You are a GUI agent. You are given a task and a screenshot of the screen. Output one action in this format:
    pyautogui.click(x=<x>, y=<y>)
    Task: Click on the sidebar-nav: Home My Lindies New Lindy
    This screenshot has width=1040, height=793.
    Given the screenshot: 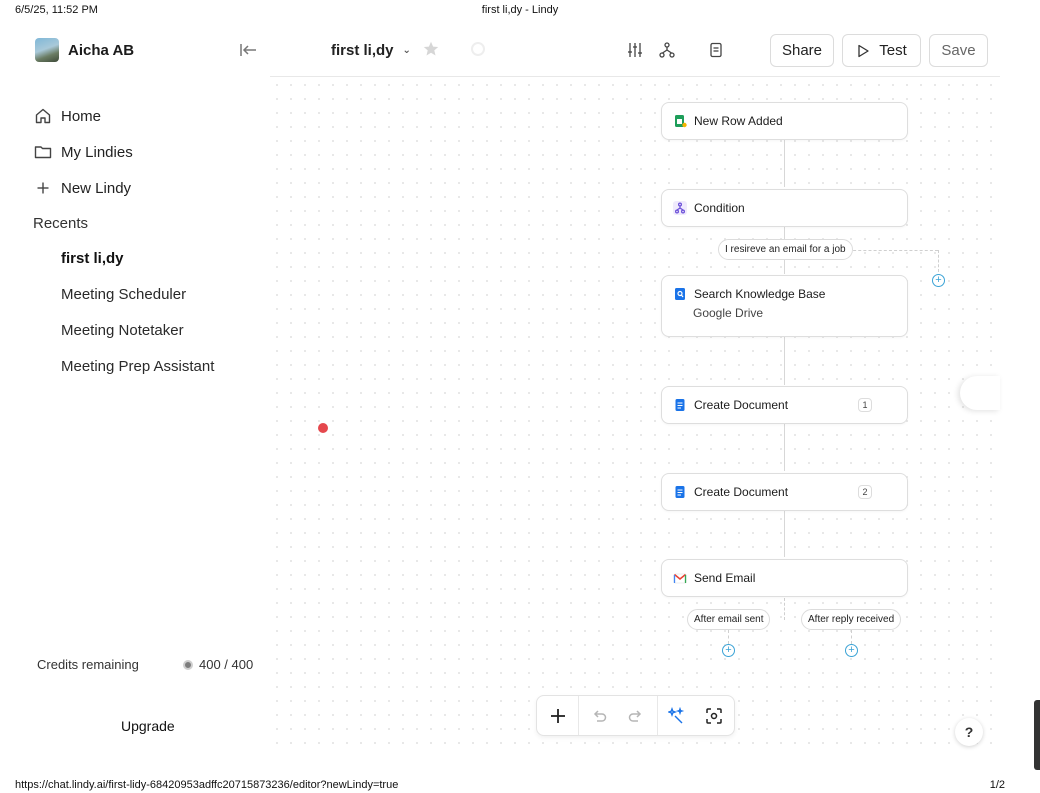 What is the action you would take?
    pyautogui.click(x=148, y=152)
    